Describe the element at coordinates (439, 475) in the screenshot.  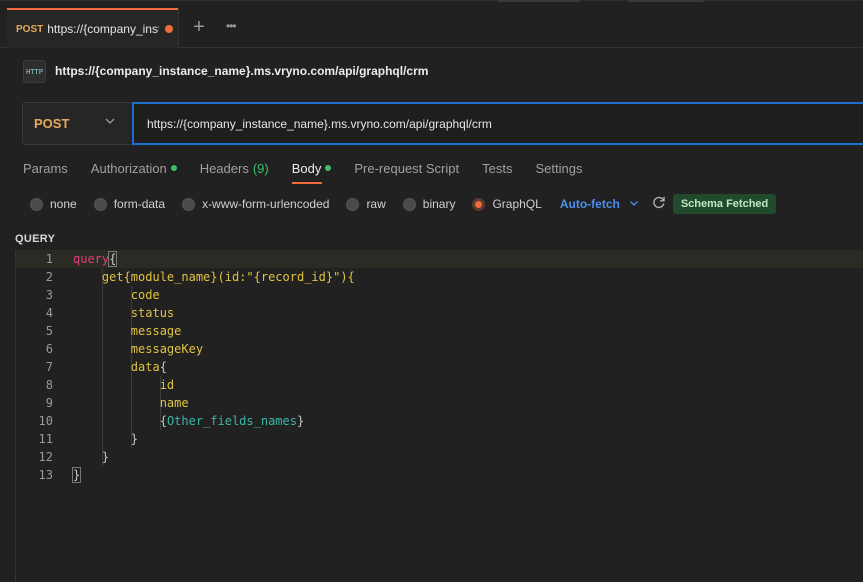
I see `code-line: 13 }` at that location.